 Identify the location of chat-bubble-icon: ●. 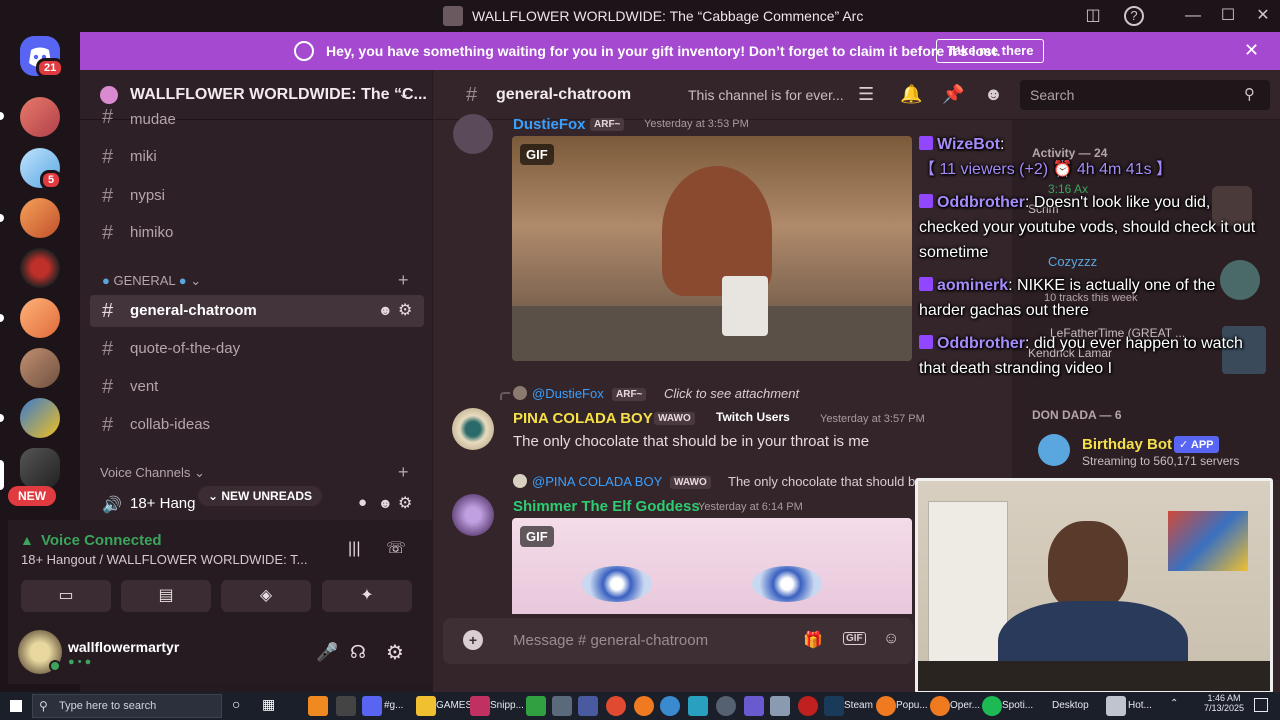
(362, 502).